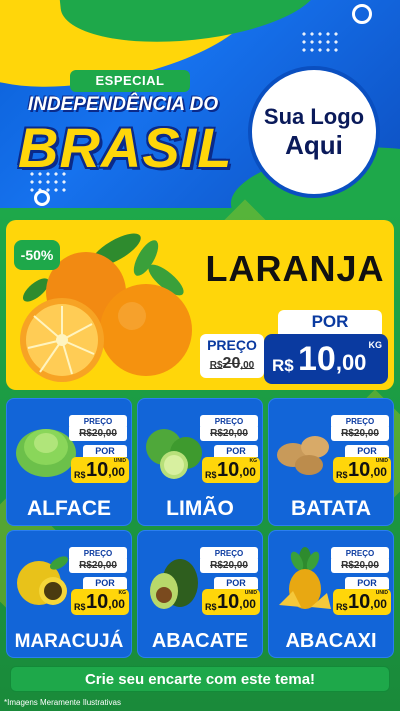  I want to click on product-card: PREÇO R$20,00 POR R$ 10,00 KG MARACUJÁ, so click(69, 594).